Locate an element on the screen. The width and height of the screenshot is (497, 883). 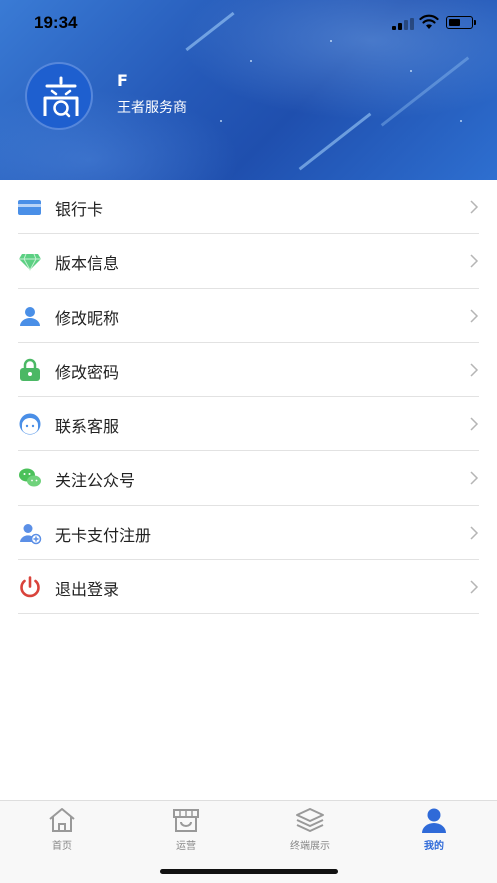
user-name: F is located at coordinates (122, 80).